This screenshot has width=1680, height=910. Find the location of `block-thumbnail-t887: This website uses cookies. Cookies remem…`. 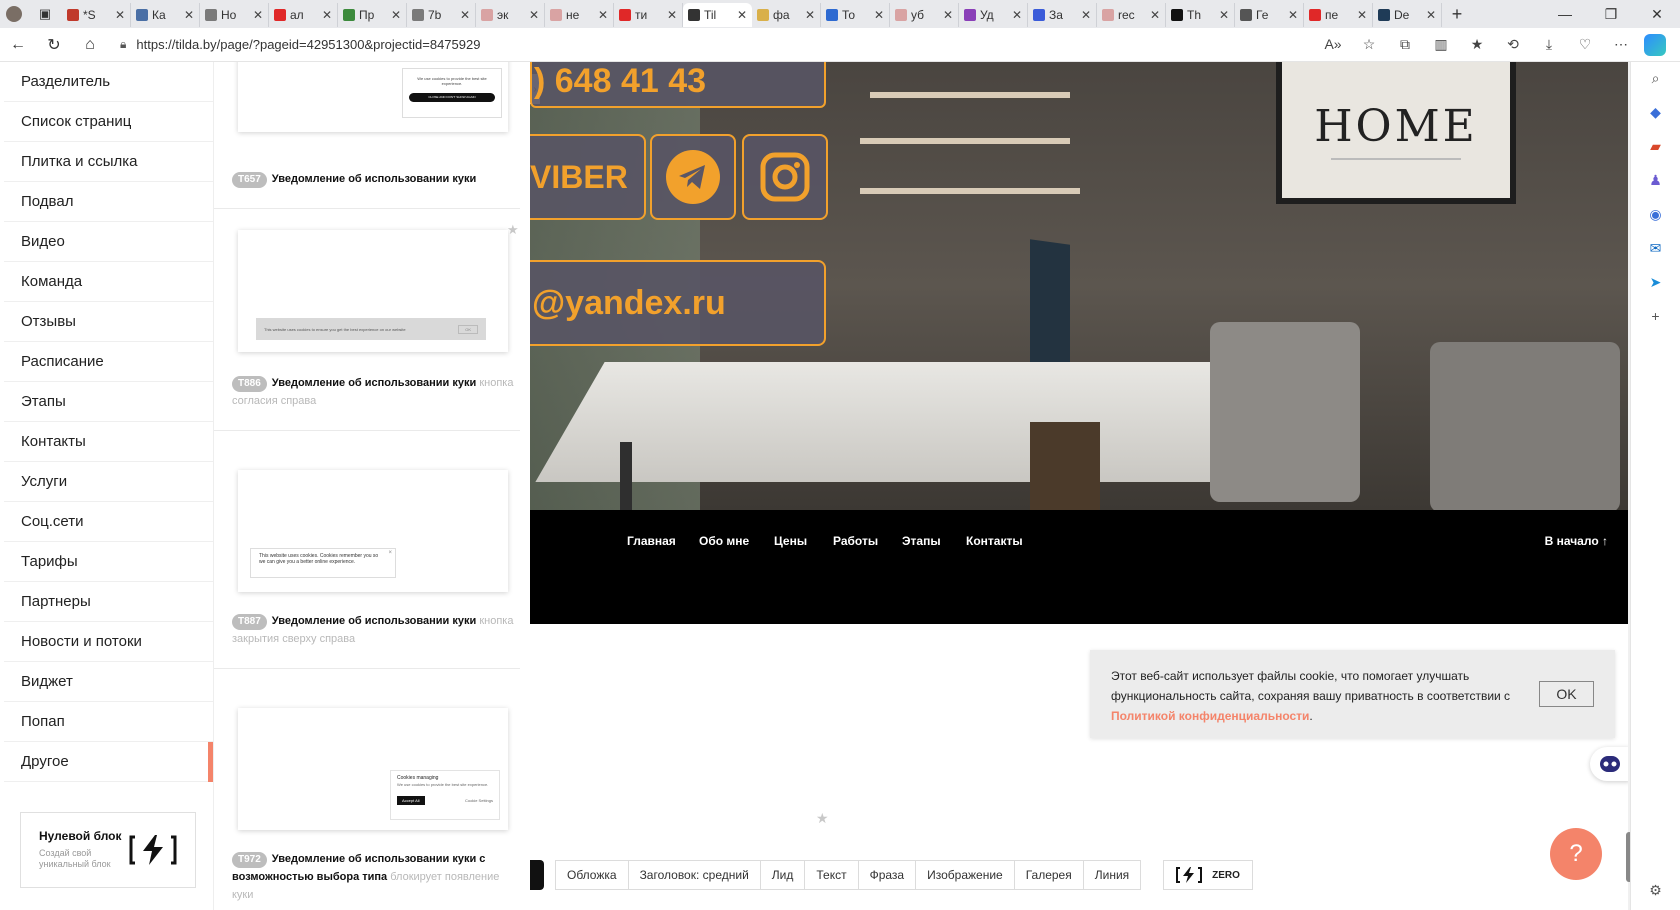

block-thumbnail-t887: This website uses cookies. Cookies remem… is located at coordinates (373, 531).